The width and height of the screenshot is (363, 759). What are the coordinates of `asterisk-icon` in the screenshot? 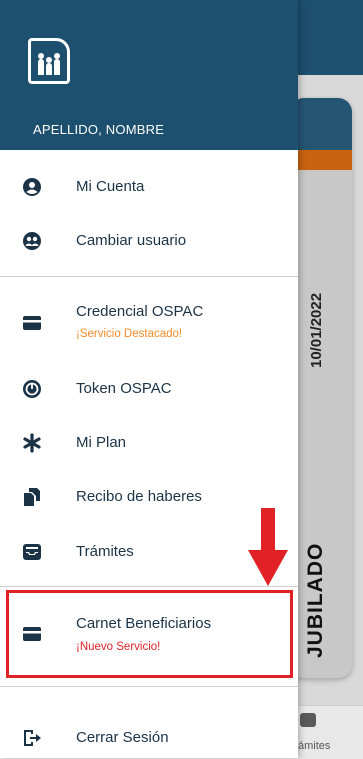 It's located at (32, 443).